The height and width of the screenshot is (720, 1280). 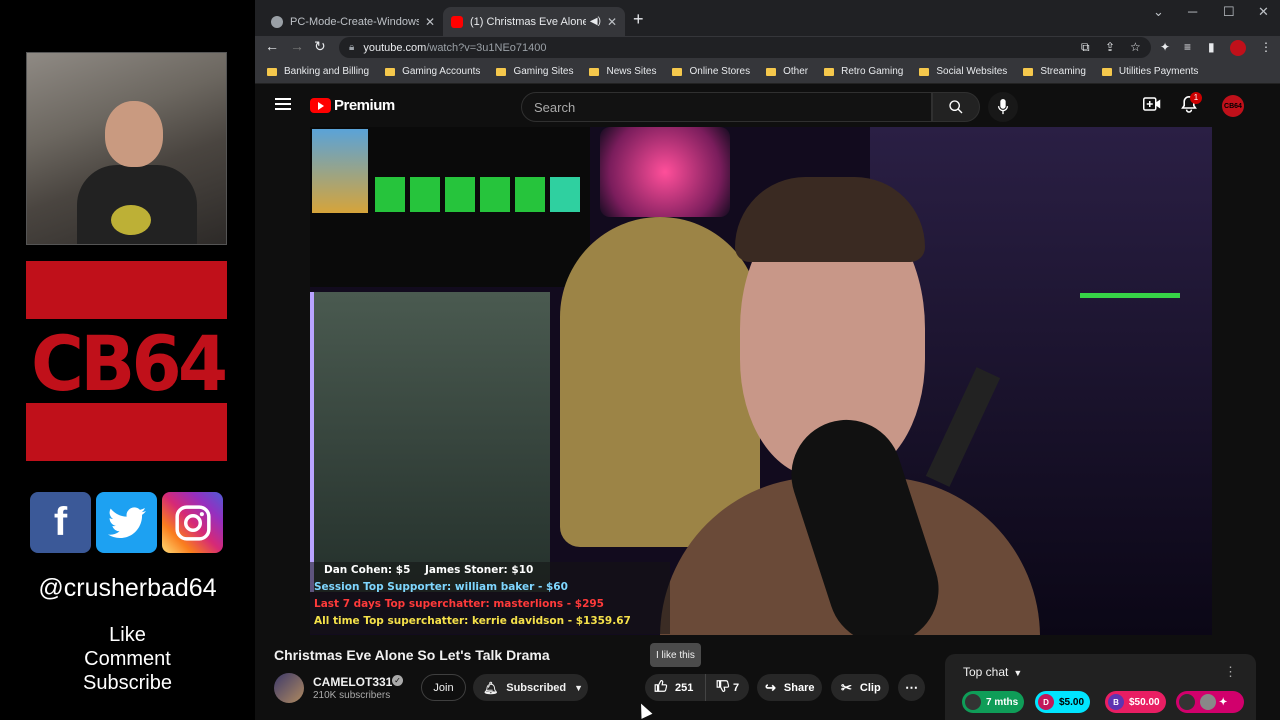 I want to click on chat-mode-selector: Top chat ▼, so click(x=992, y=672).